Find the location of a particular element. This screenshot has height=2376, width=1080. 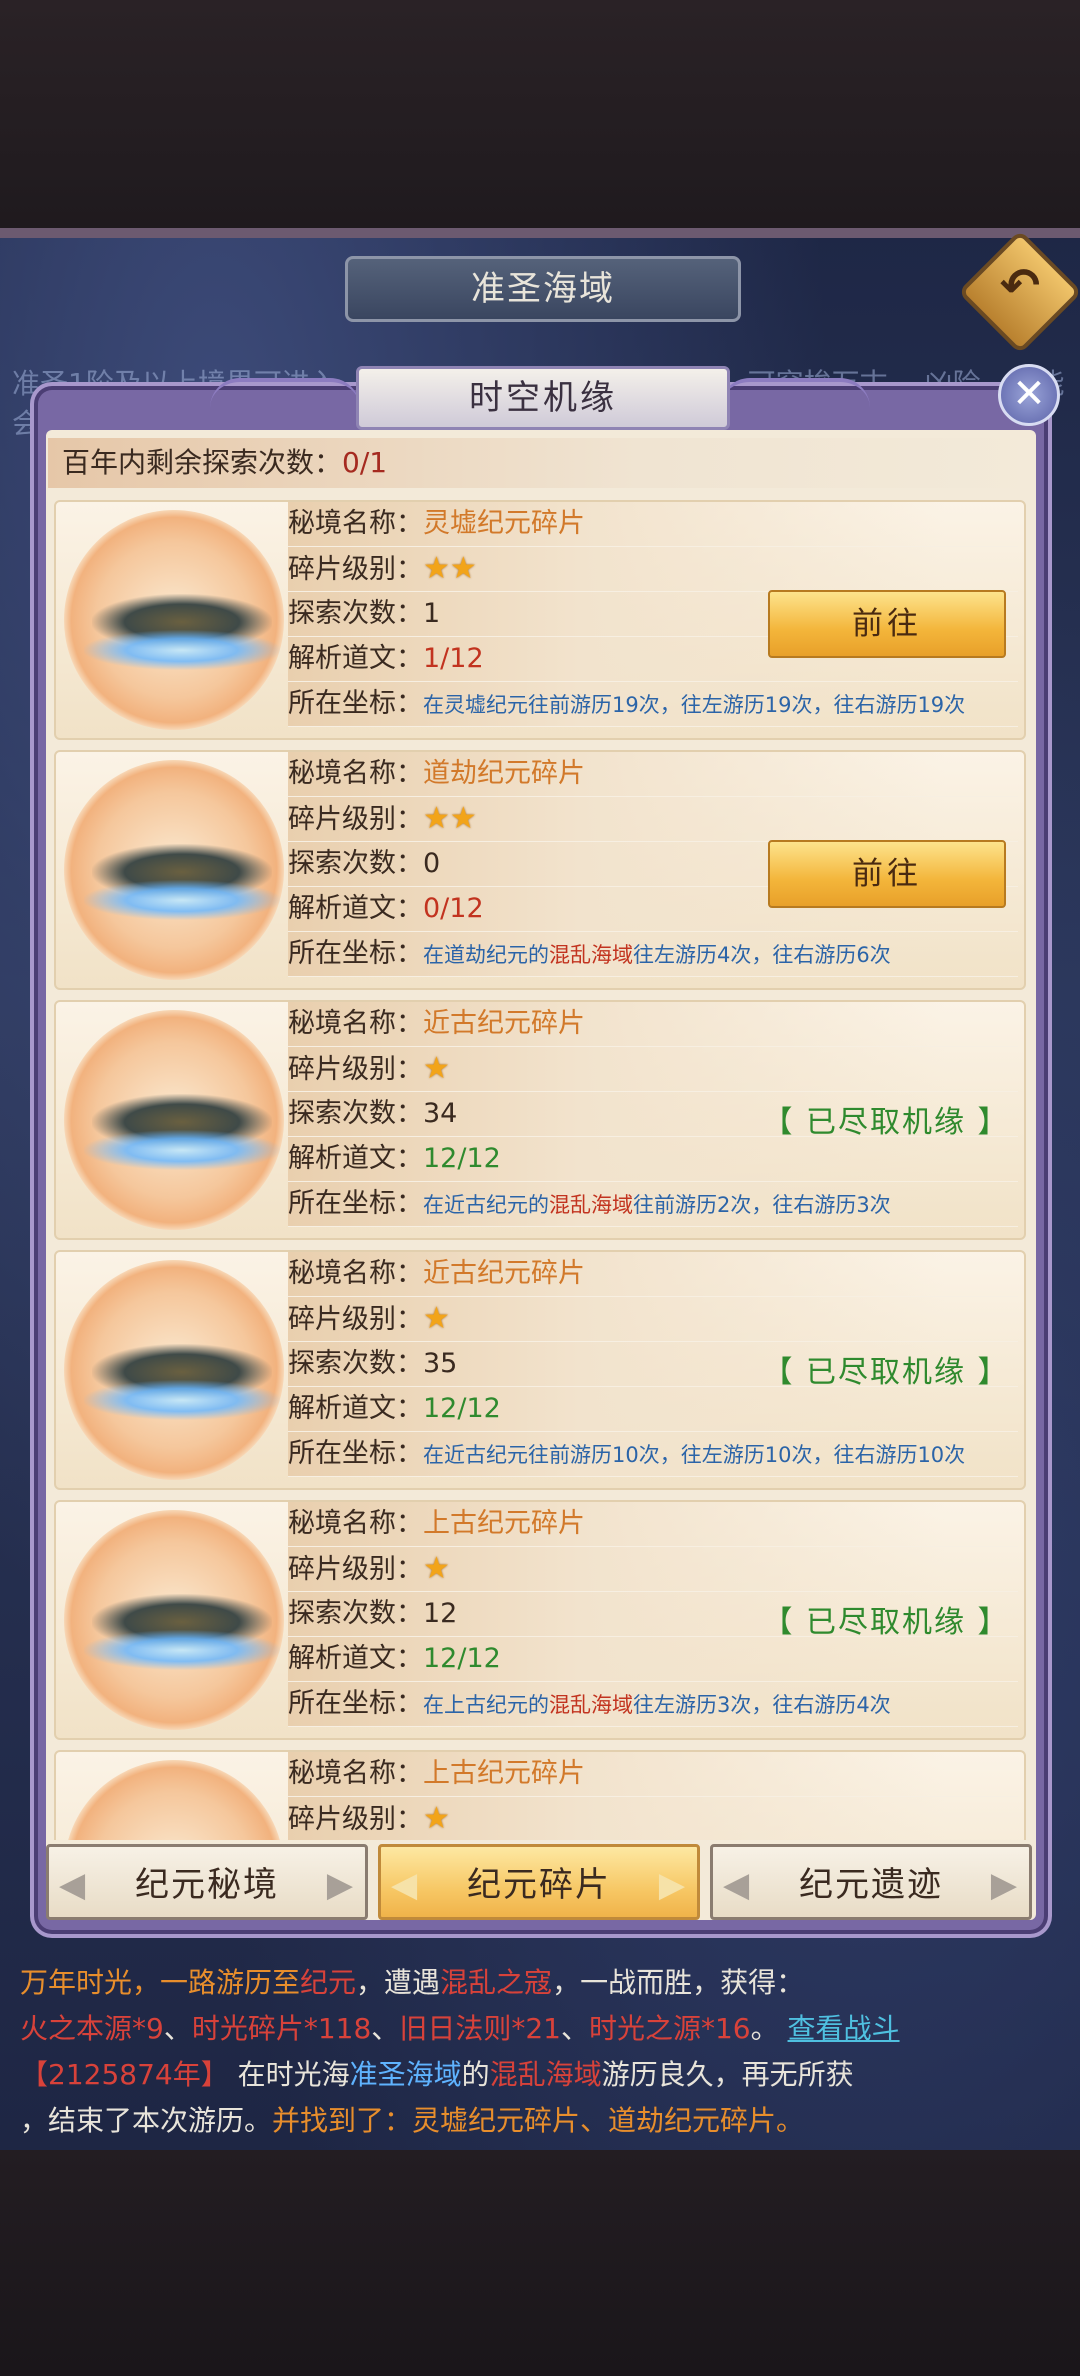

coordinates: 在上古纪元的混乱海域往左游历3次，往右游历4次 is located at coordinates (657, 1705).